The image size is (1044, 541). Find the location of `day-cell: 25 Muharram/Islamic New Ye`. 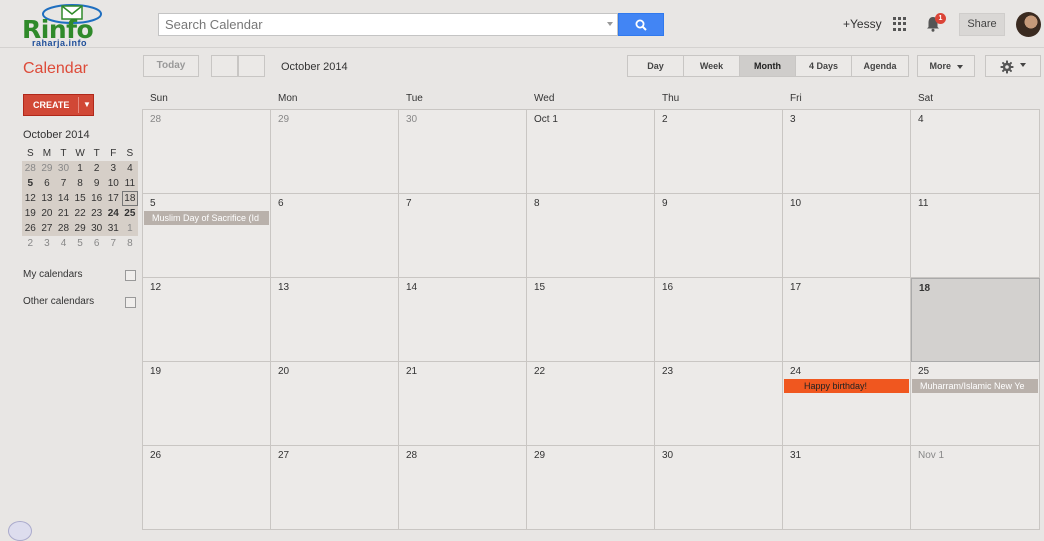

day-cell: 25 Muharram/Islamic New Ye is located at coordinates (975, 404).